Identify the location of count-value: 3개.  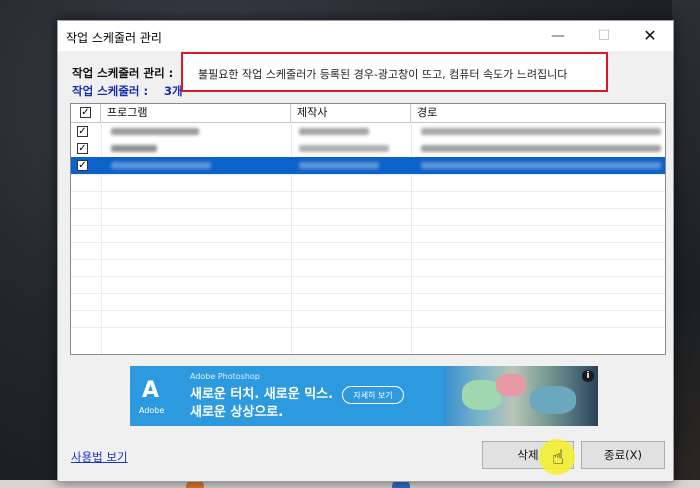
(173, 91).